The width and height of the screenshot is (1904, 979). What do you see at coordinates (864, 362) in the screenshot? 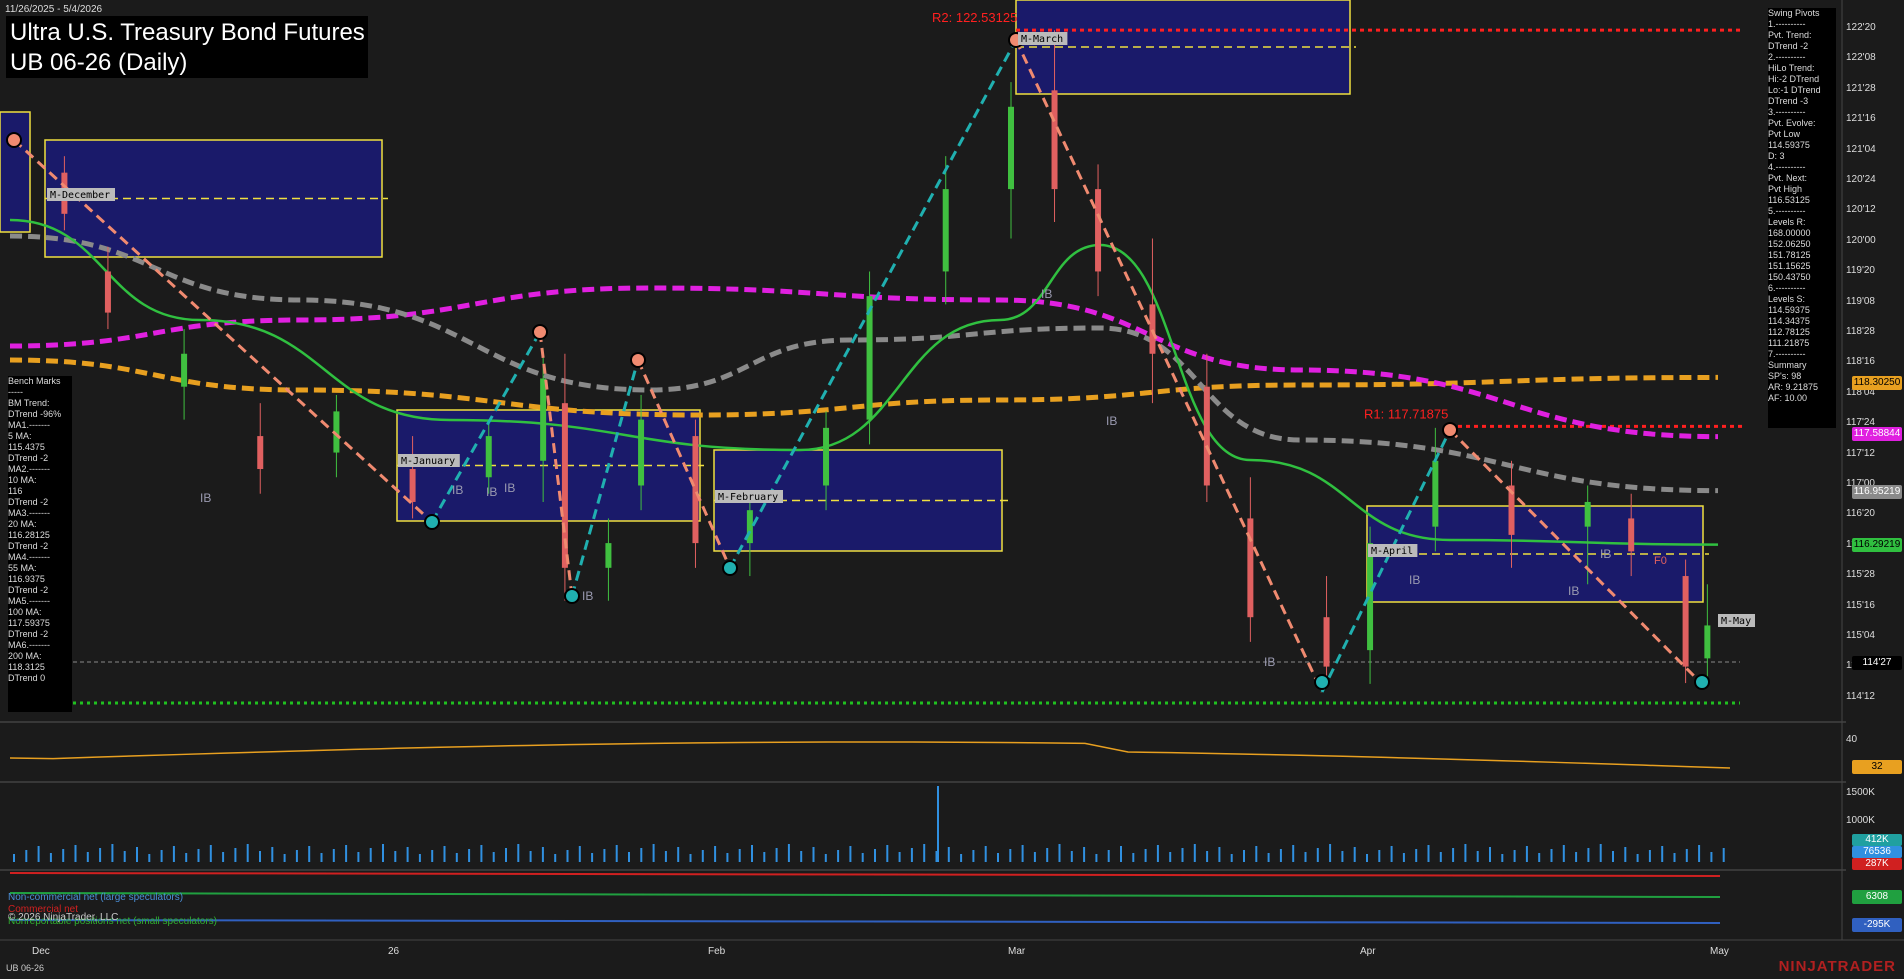
I see `ma-line-100ma` at bounding box center [864, 362].